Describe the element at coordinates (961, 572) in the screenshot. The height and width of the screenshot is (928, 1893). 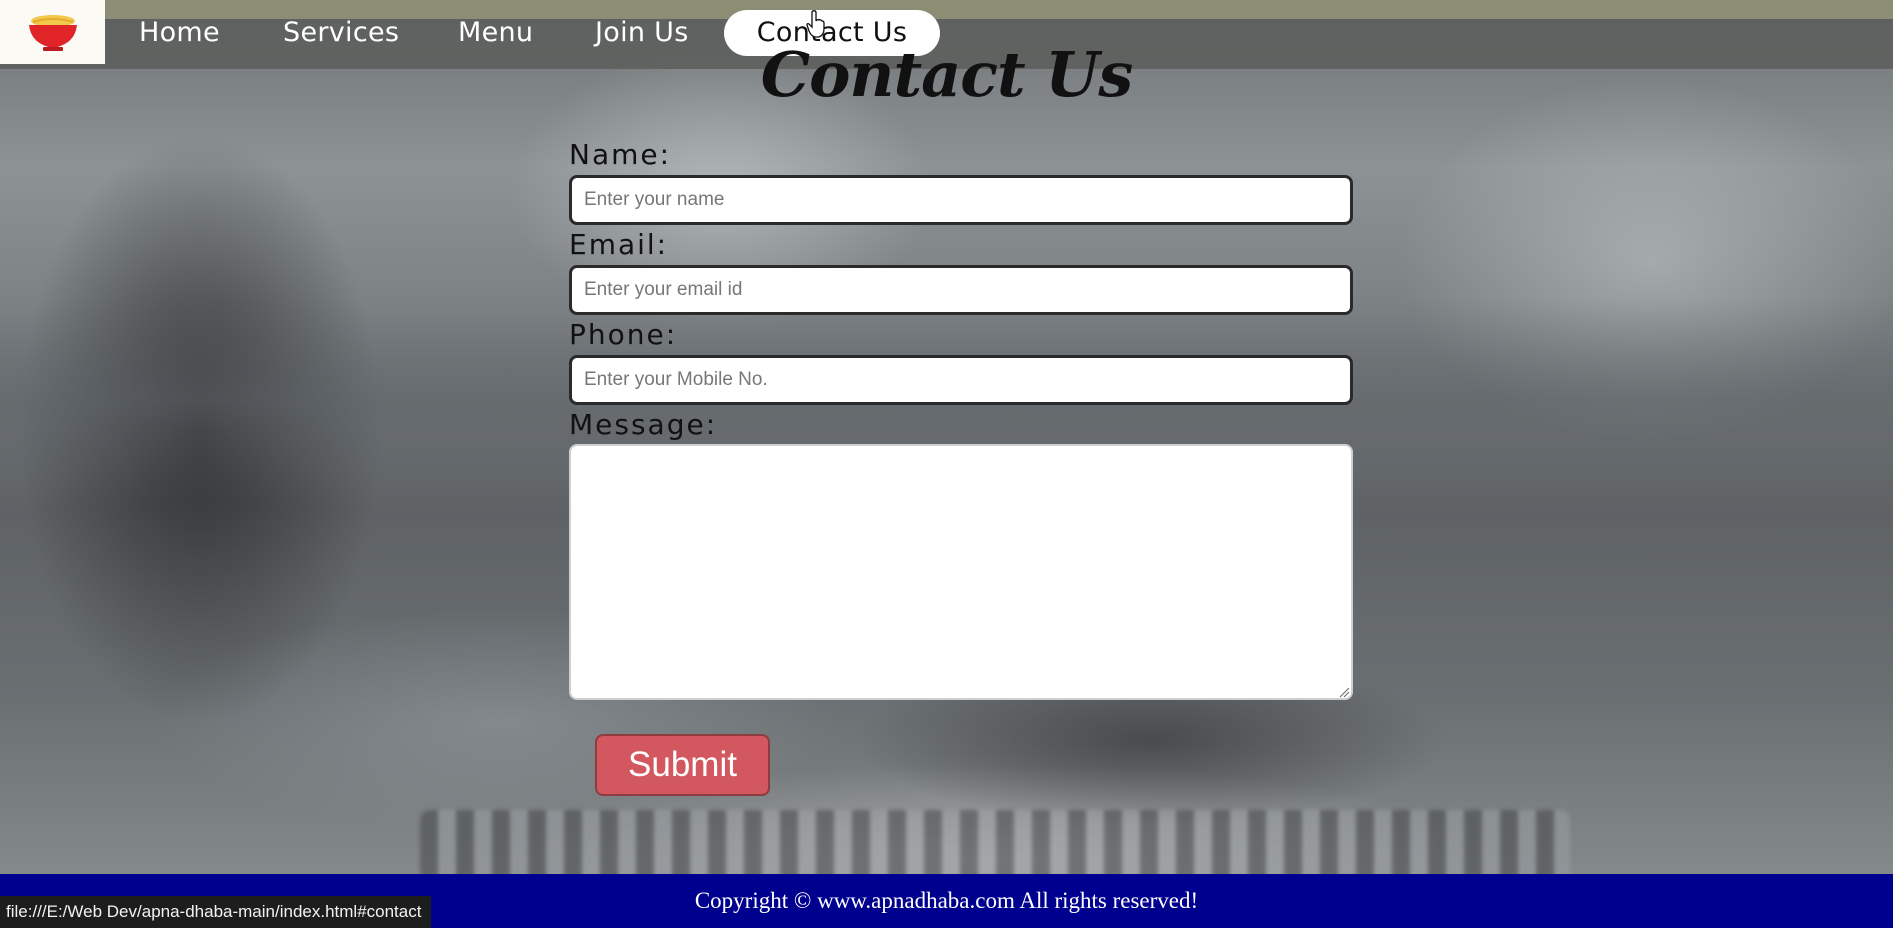
I see `message-textarea` at that location.